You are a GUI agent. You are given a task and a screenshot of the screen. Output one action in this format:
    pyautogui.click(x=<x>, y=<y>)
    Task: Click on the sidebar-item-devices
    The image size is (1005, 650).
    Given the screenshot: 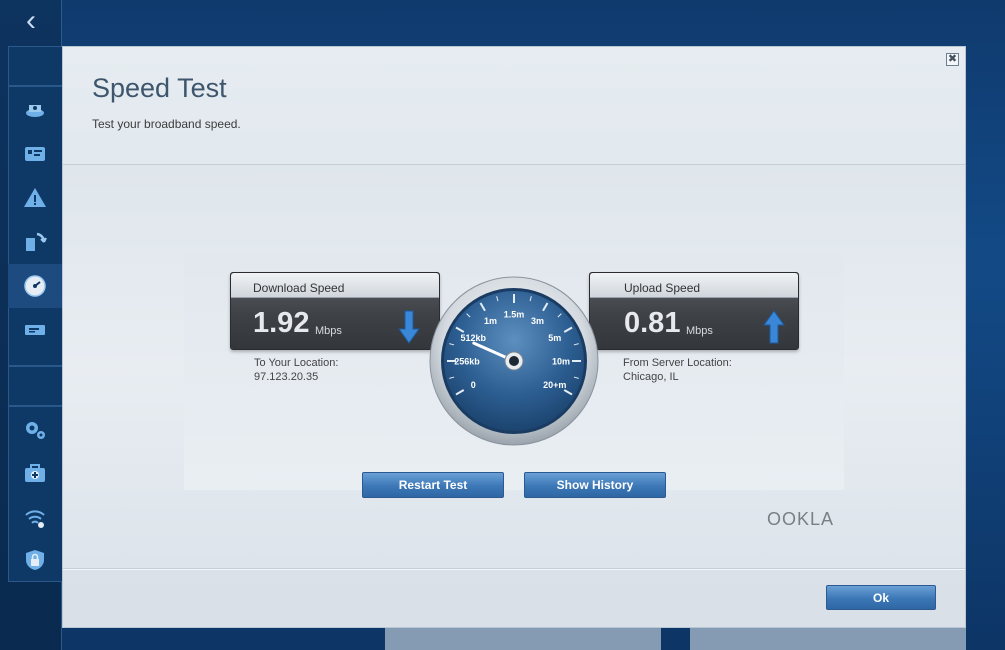 What is the action you would take?
    pyautogui.click(x=35, y=154)
    